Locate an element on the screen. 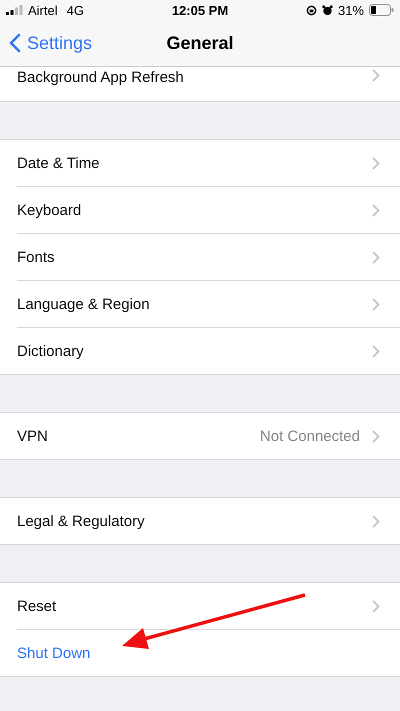  network-type: 4G is located at coordinates (75, 10).